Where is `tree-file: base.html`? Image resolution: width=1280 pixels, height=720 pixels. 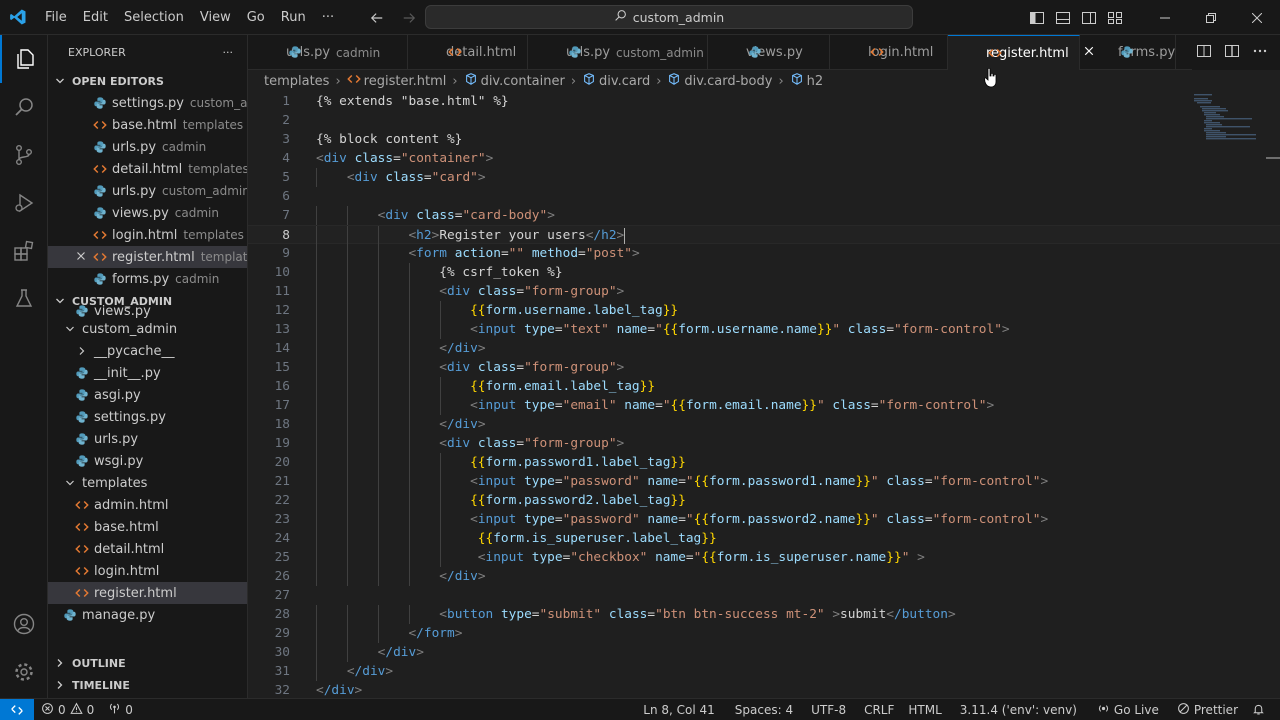 tree-file: base.html is located at coordinates (147, 527).